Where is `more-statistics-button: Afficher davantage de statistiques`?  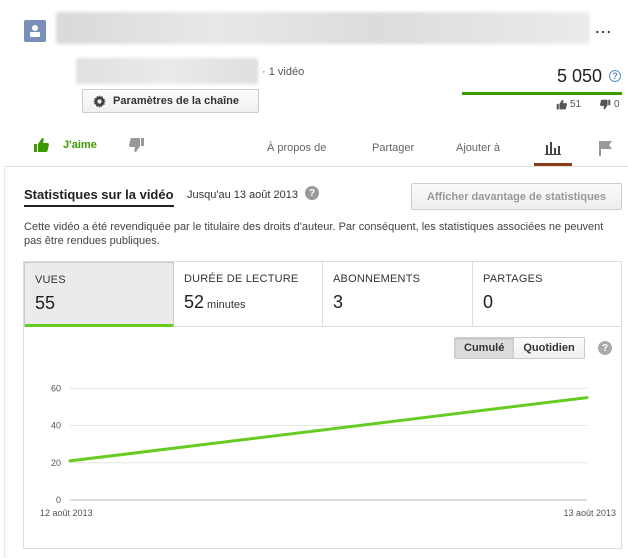
more-statistics-button: Afficher davantage de statistiques is located at coordinates (516, 196).